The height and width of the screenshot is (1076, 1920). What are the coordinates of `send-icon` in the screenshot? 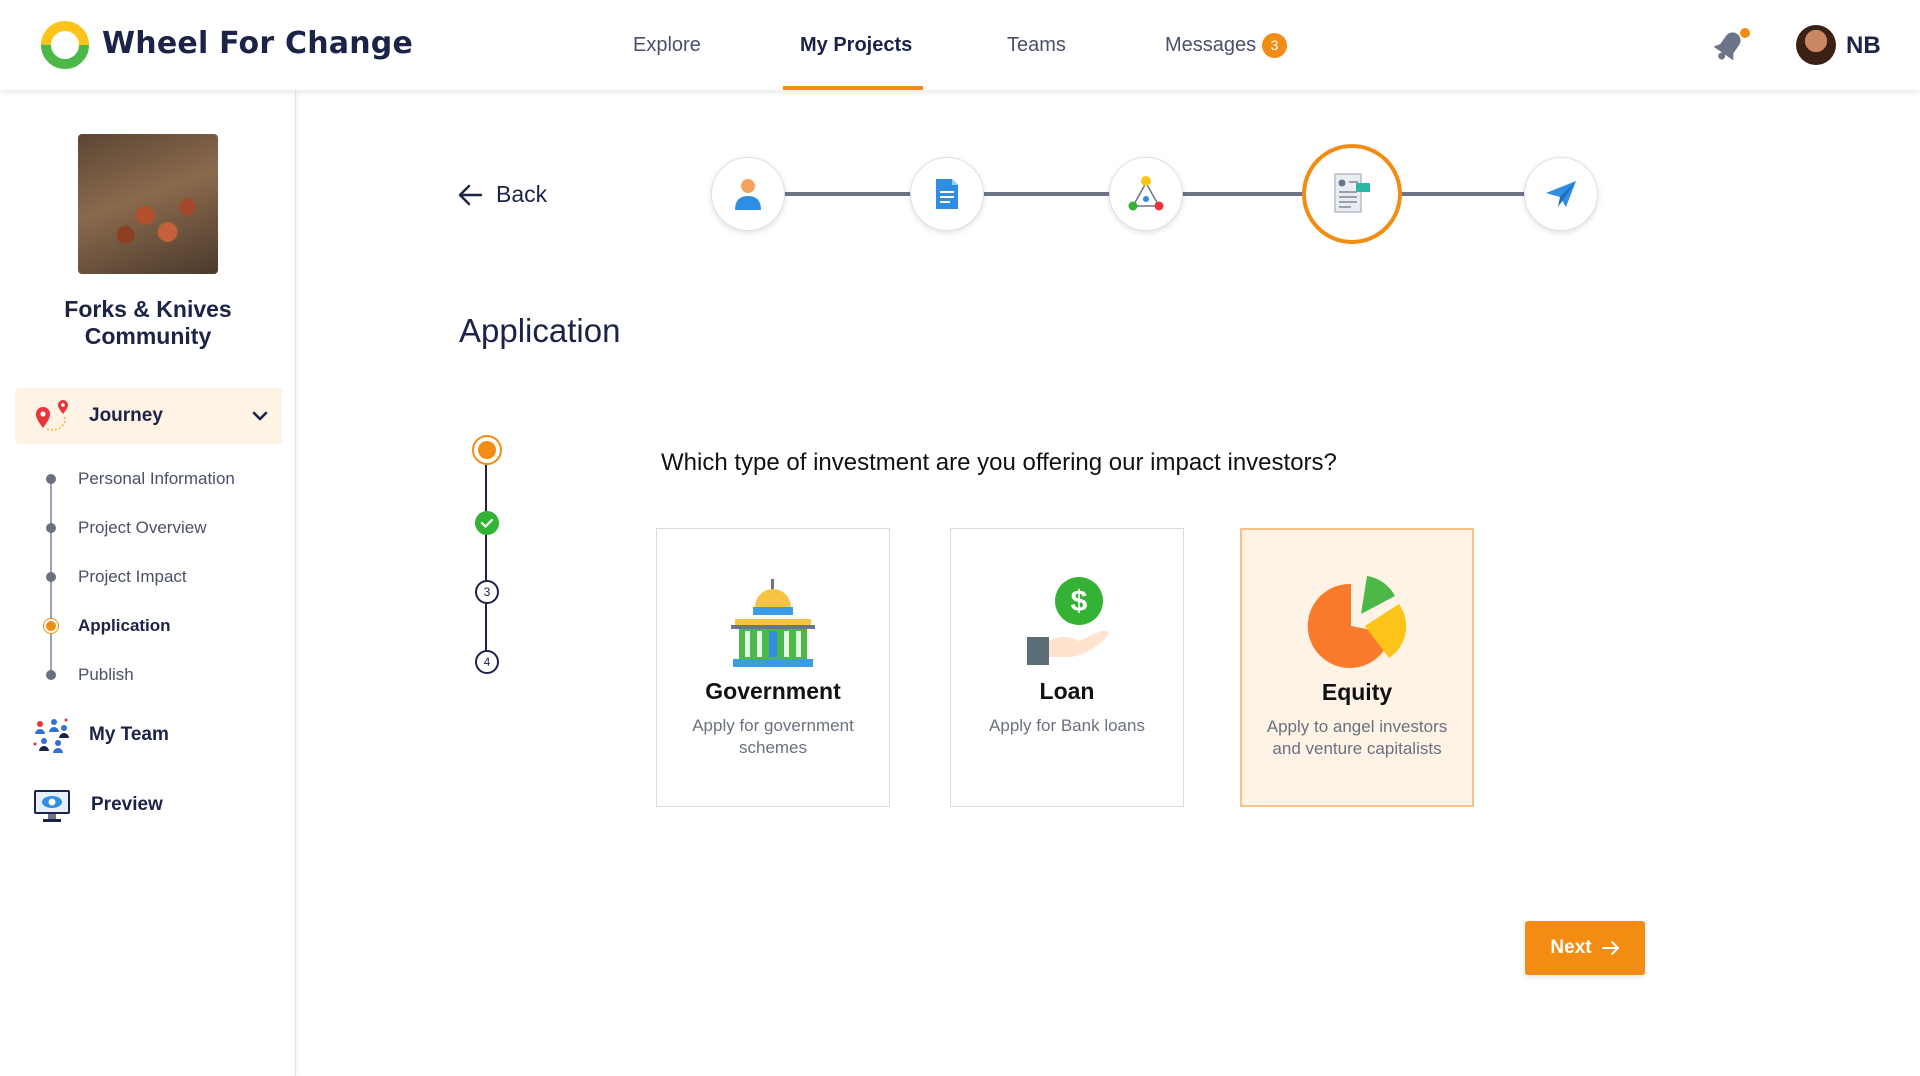 It's located at (1561, 194).